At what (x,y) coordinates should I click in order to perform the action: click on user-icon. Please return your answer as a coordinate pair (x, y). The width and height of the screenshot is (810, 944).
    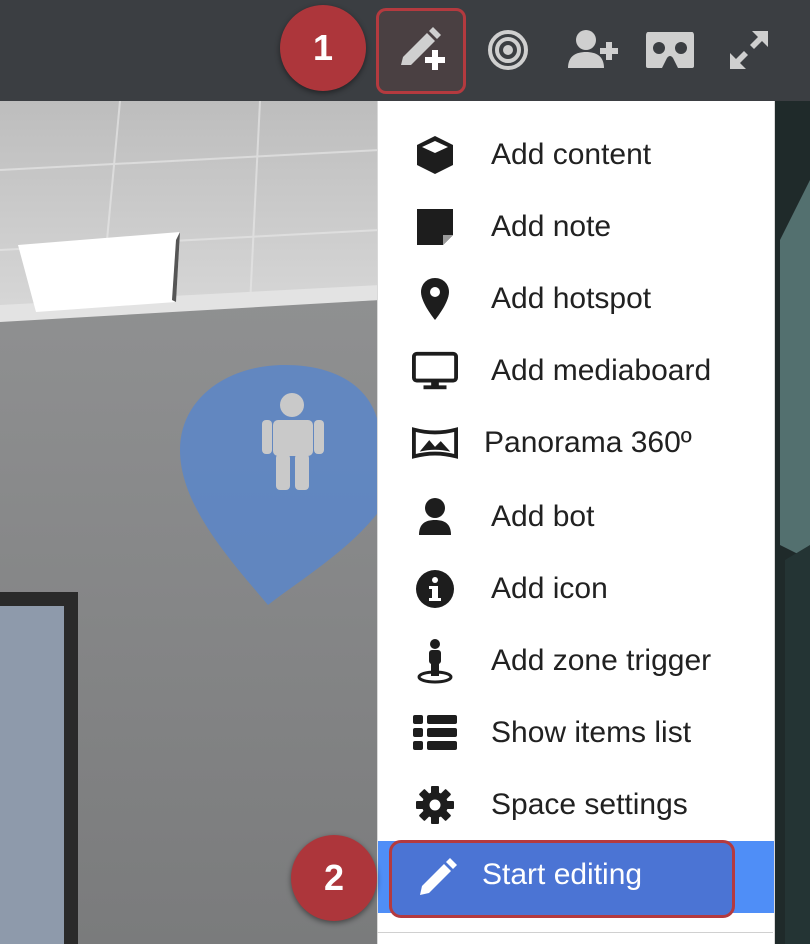
    Looking at the image, I should click on (435, 517).